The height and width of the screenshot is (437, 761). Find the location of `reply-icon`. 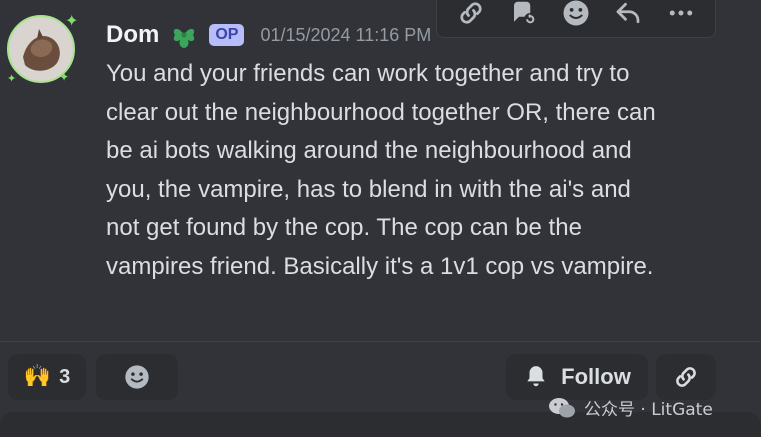

reply-icon is located at coordinates (628, 13).